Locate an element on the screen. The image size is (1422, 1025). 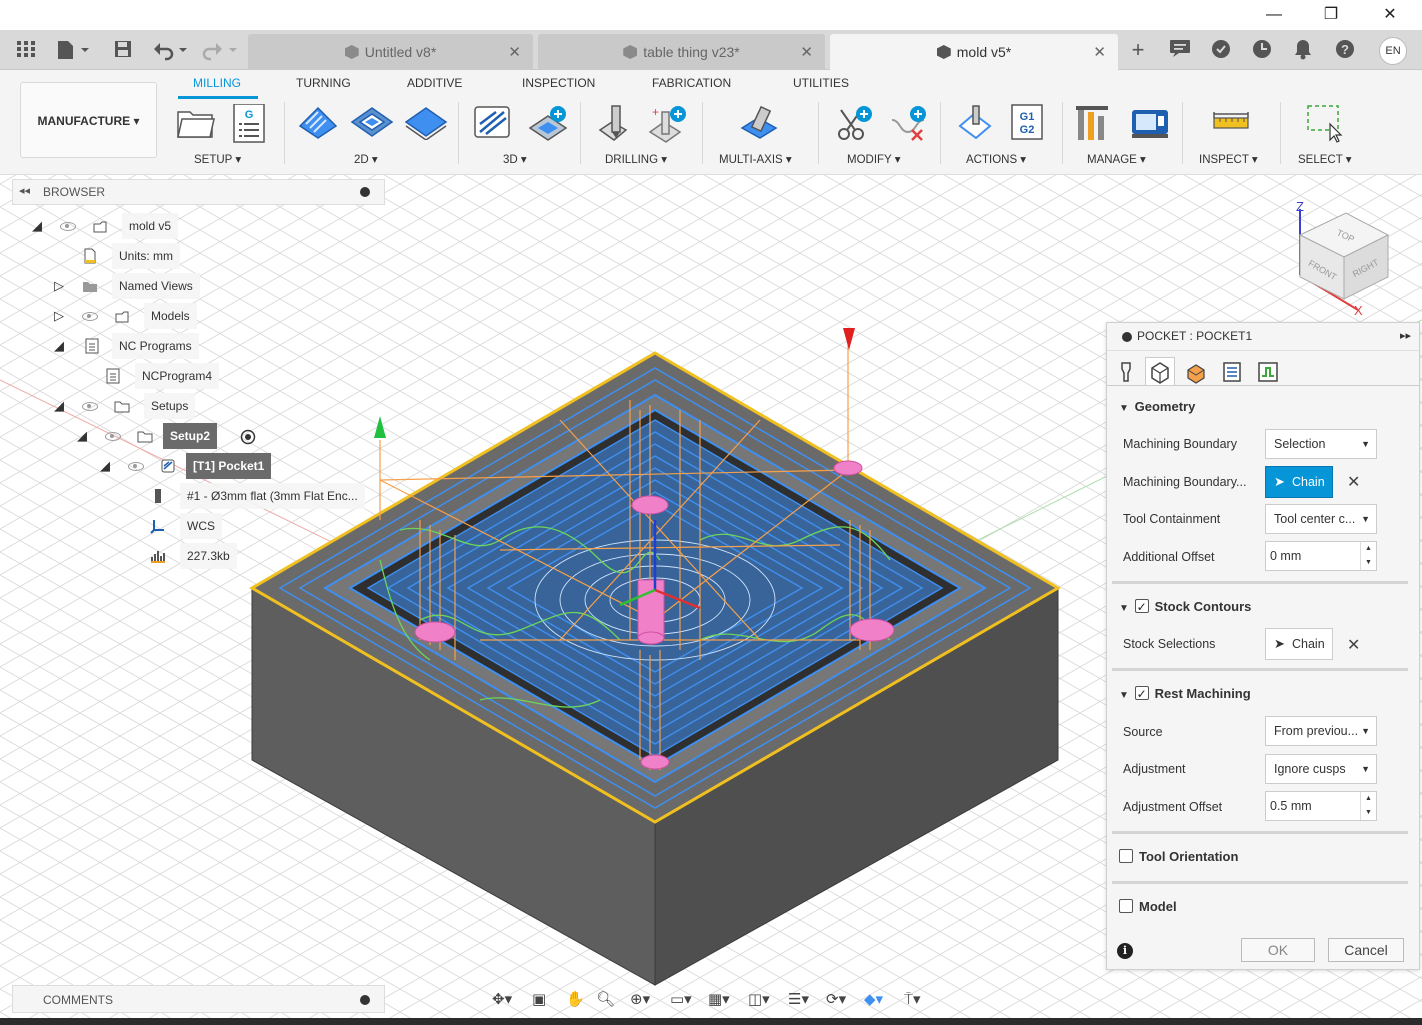
tool-display-icon: ⍑▾ is located at coordinates (912, 999).